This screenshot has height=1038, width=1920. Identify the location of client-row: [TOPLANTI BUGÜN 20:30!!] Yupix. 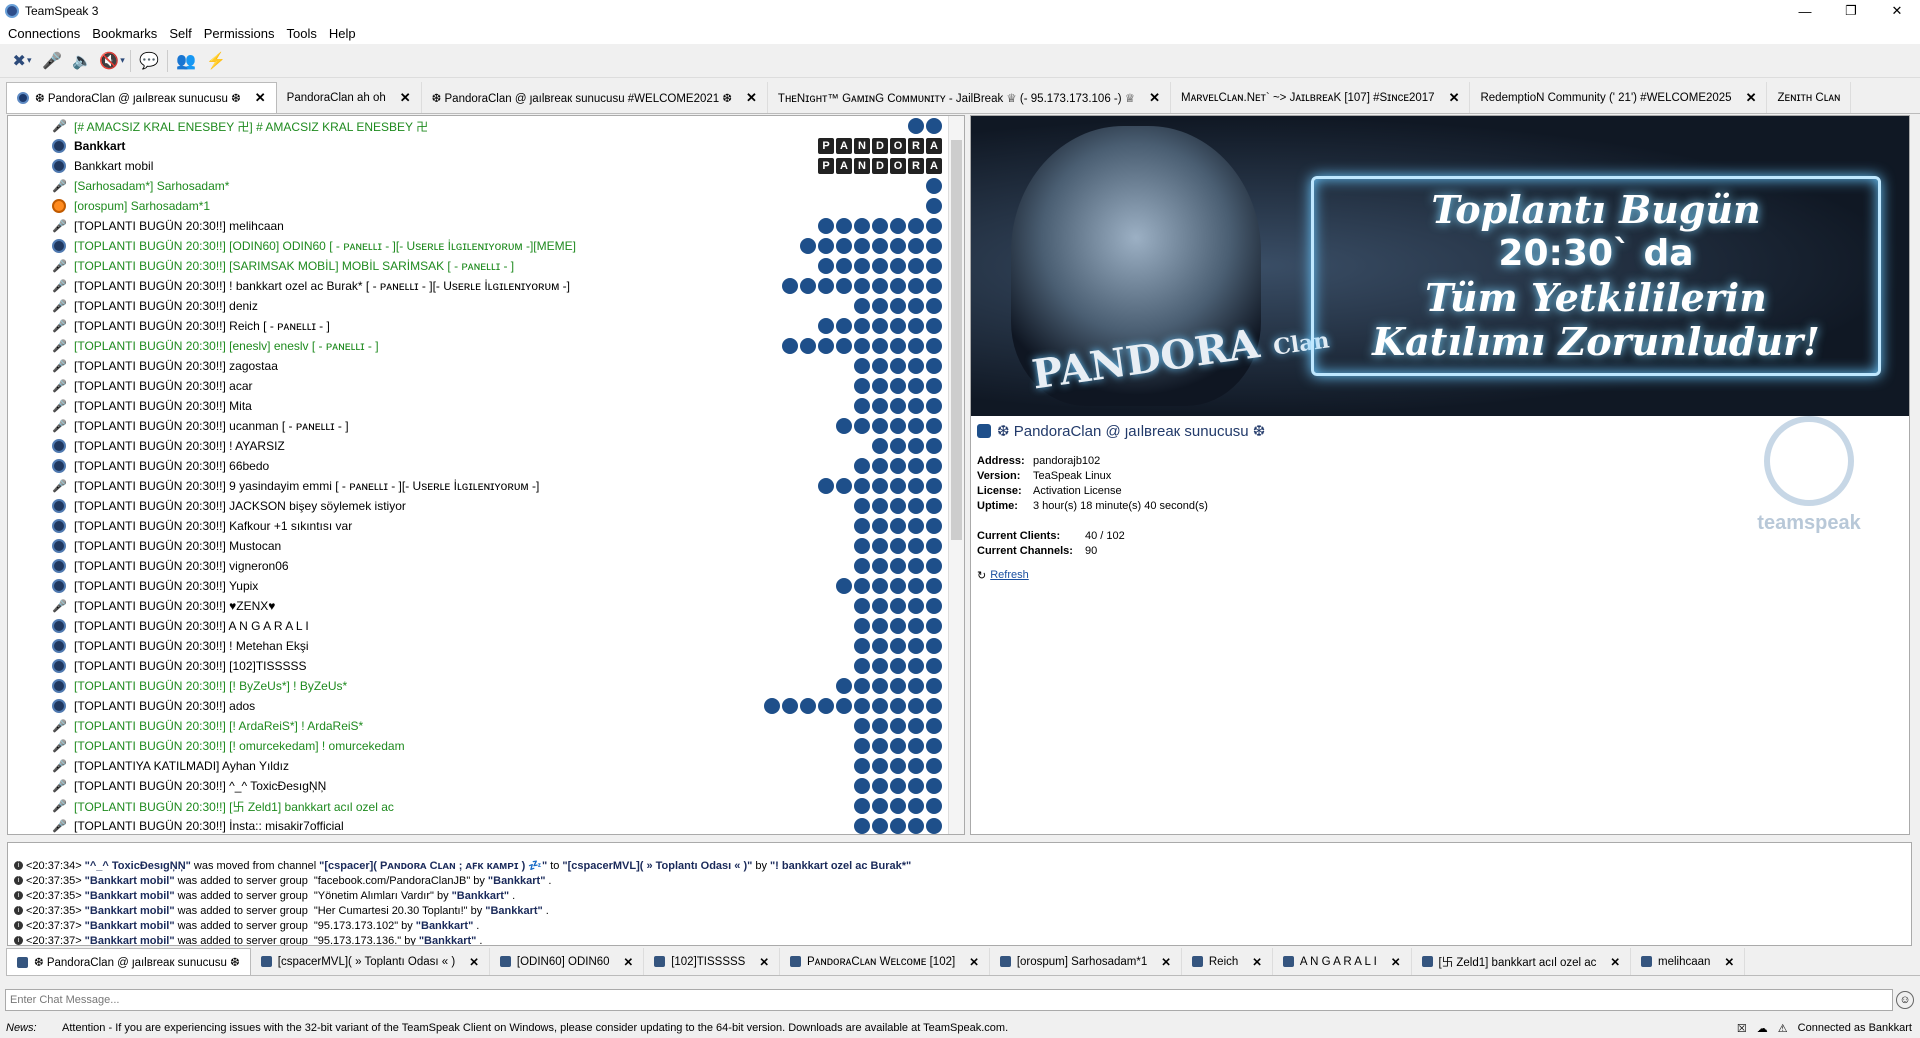
(486, 586).